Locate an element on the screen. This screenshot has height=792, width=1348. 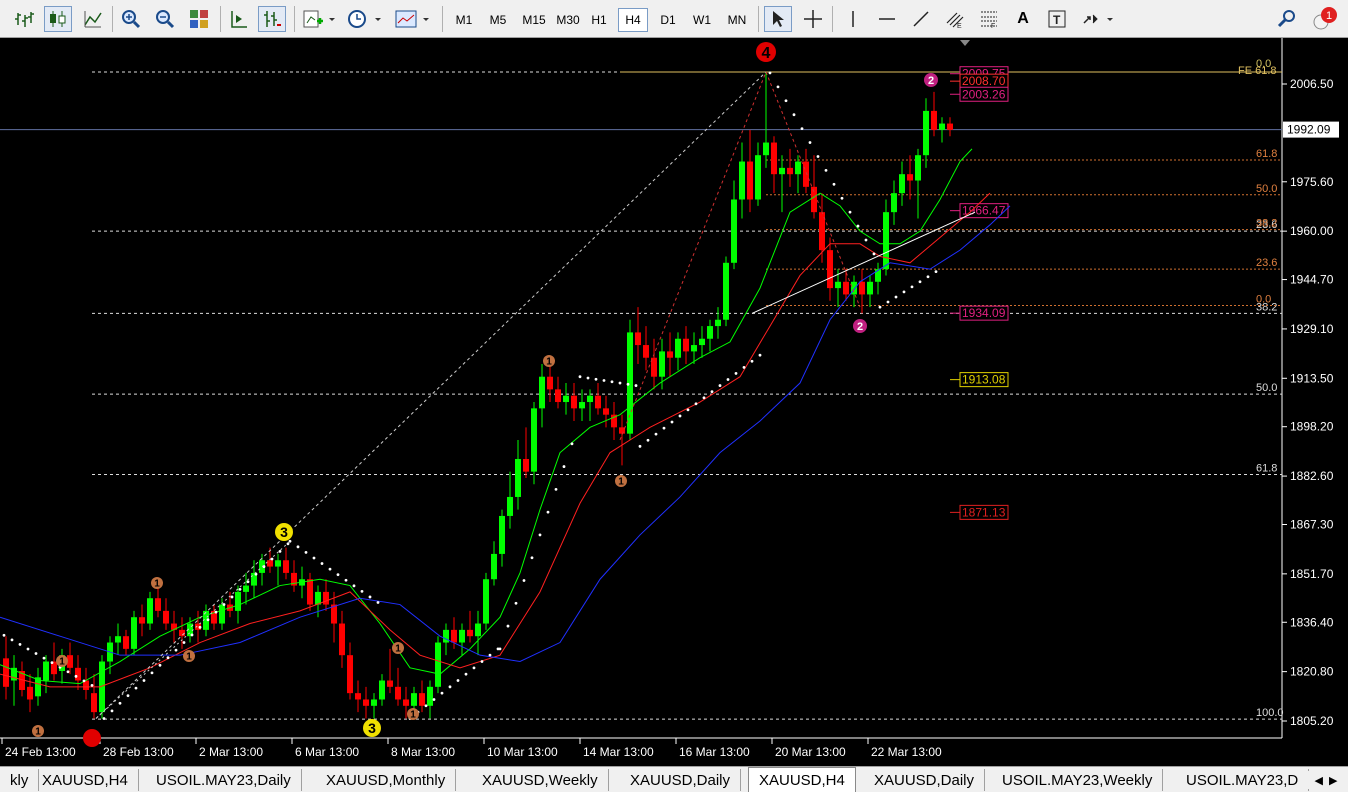
timeframe-d1: D1 is located at coordinates (668, 20).